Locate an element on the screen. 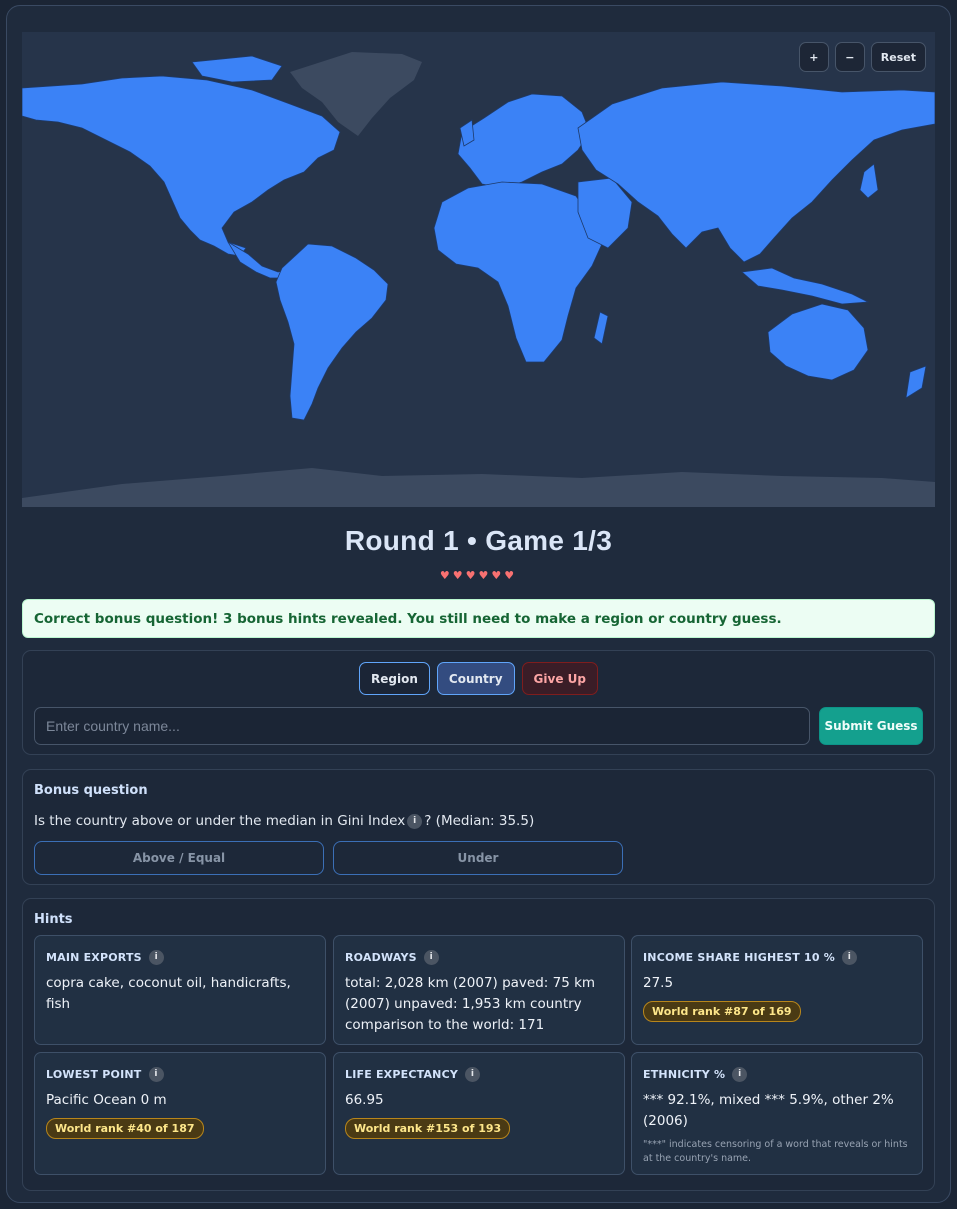 Image resolution: width=957 pixels, height=1209 pixels. hints-title: Hints is located at coordinates (53, 919).